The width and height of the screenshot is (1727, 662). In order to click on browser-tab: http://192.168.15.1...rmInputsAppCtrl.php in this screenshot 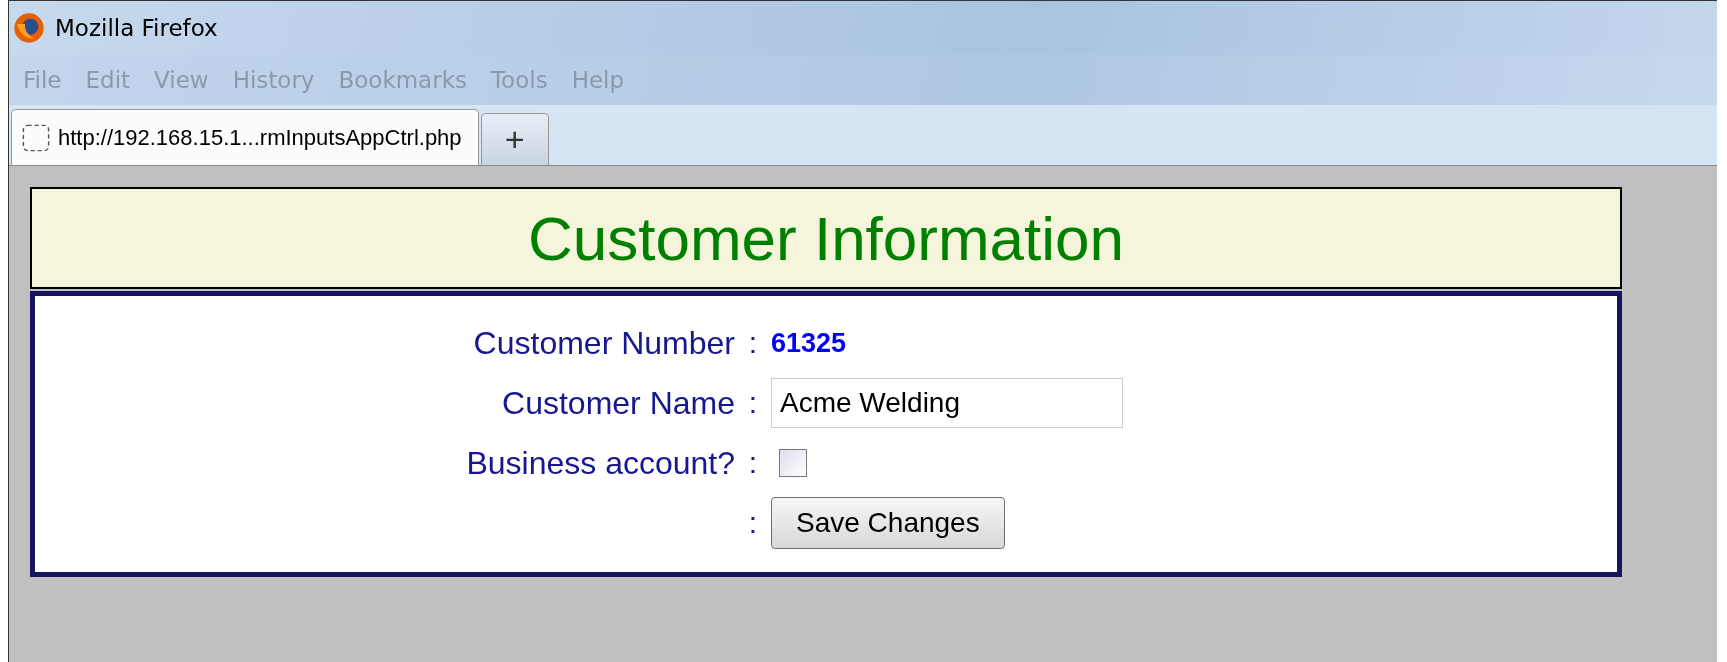, I will do `click(245, 137)`.